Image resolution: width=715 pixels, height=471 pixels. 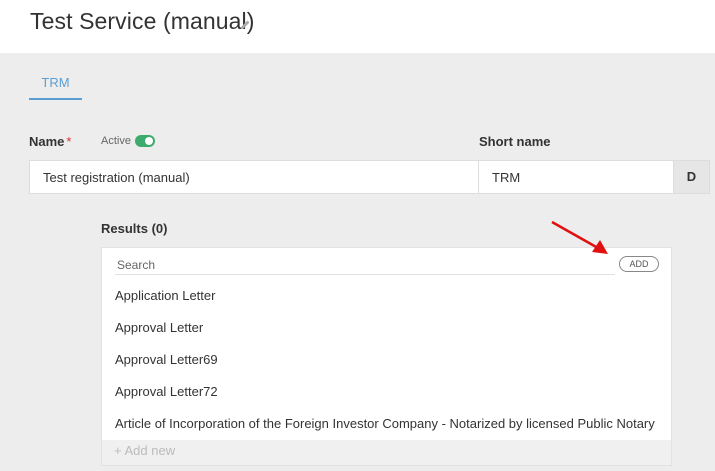 I want to click on required-mark: *, so click(x=69, y=141).